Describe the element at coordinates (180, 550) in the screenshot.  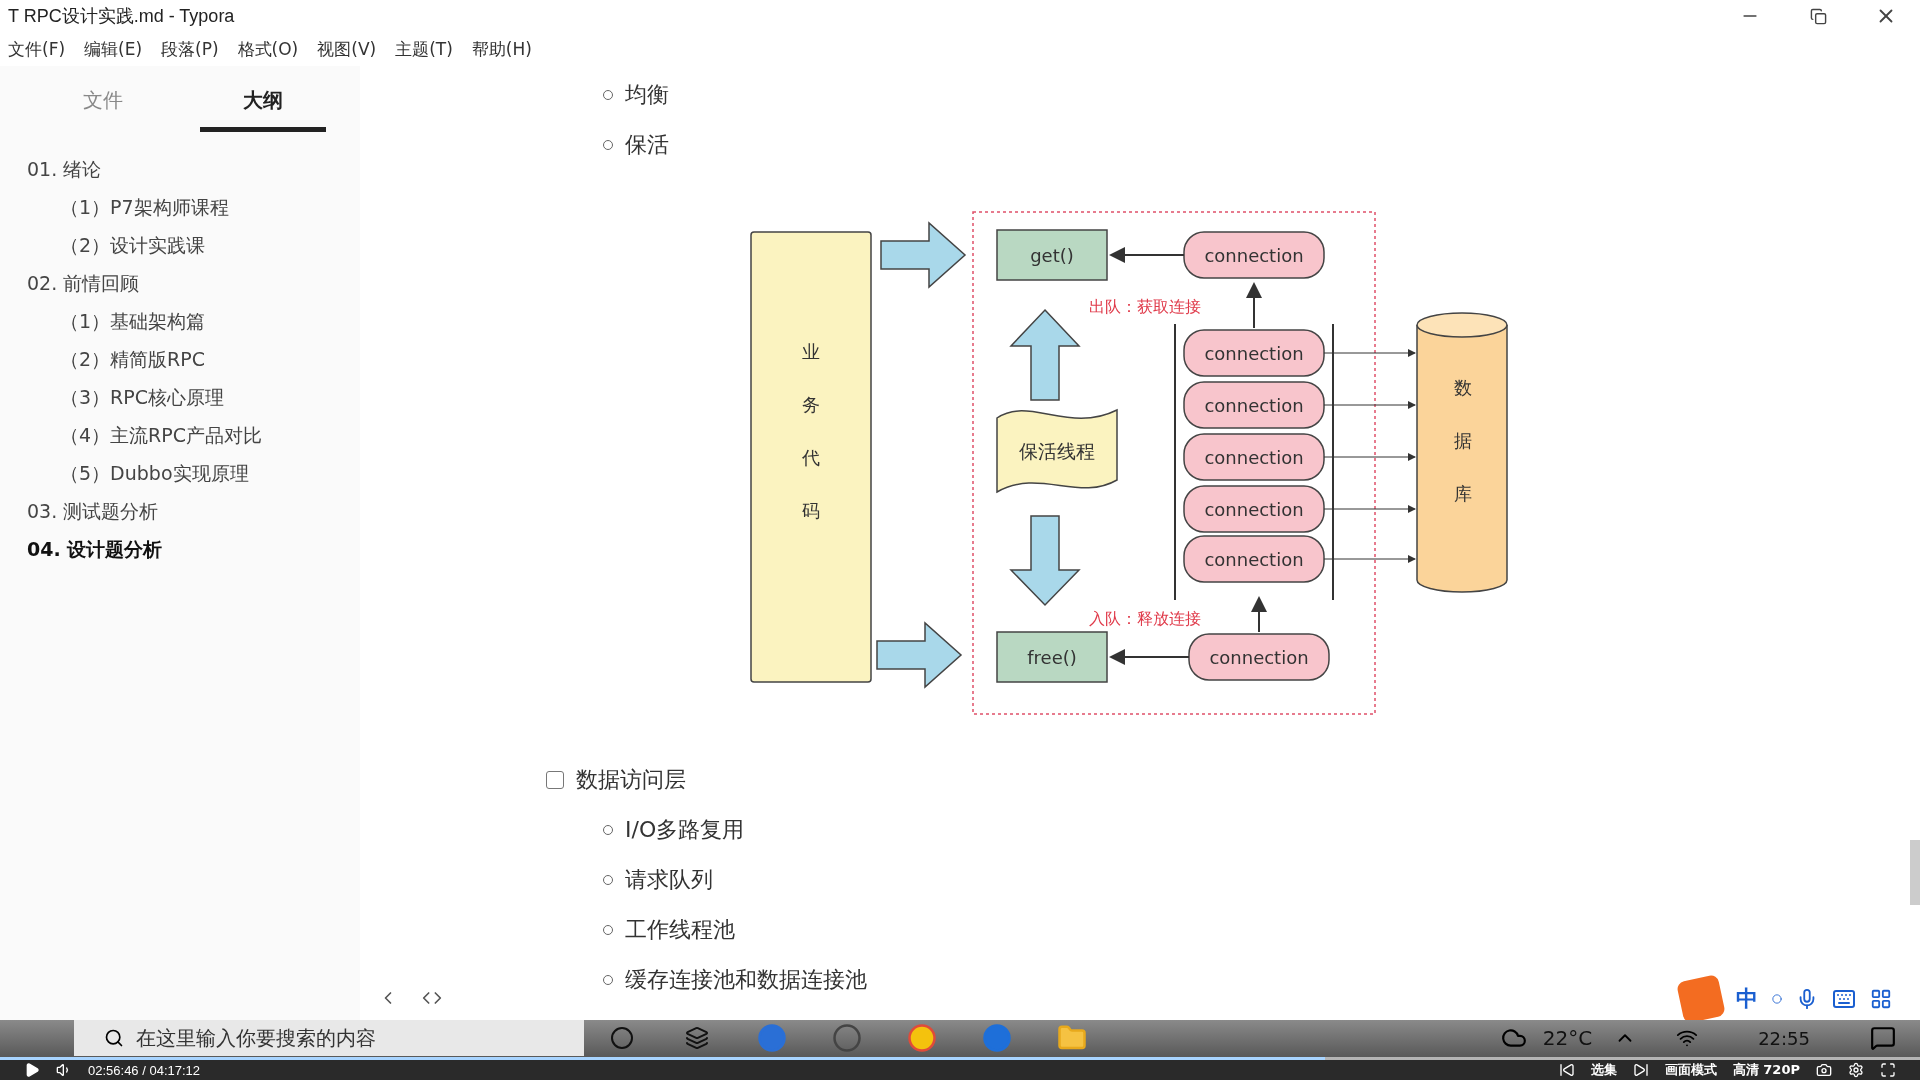
I see `outline-item: 04. 设计题分析` at that location.